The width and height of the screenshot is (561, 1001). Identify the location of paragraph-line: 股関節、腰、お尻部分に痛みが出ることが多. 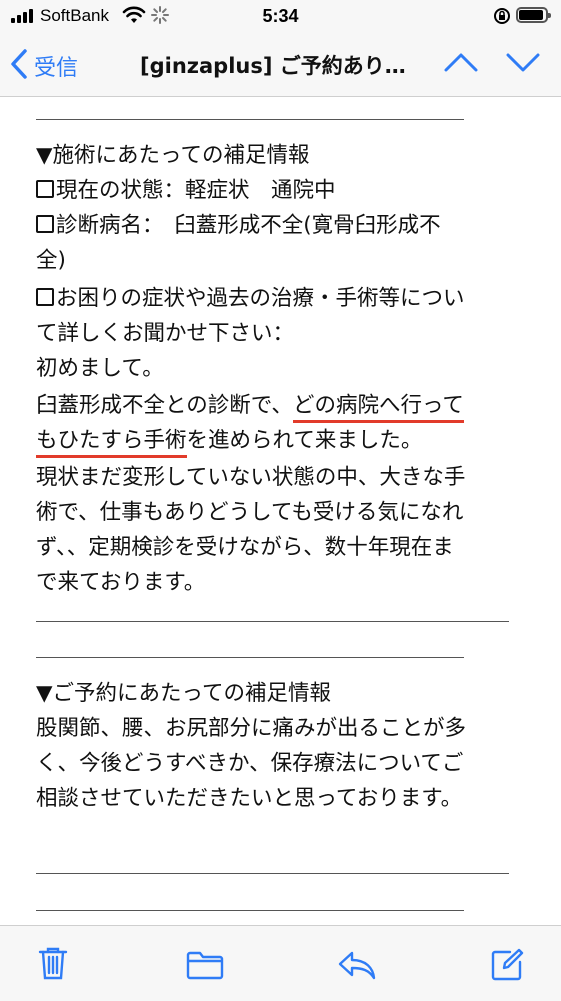
(251, 728).